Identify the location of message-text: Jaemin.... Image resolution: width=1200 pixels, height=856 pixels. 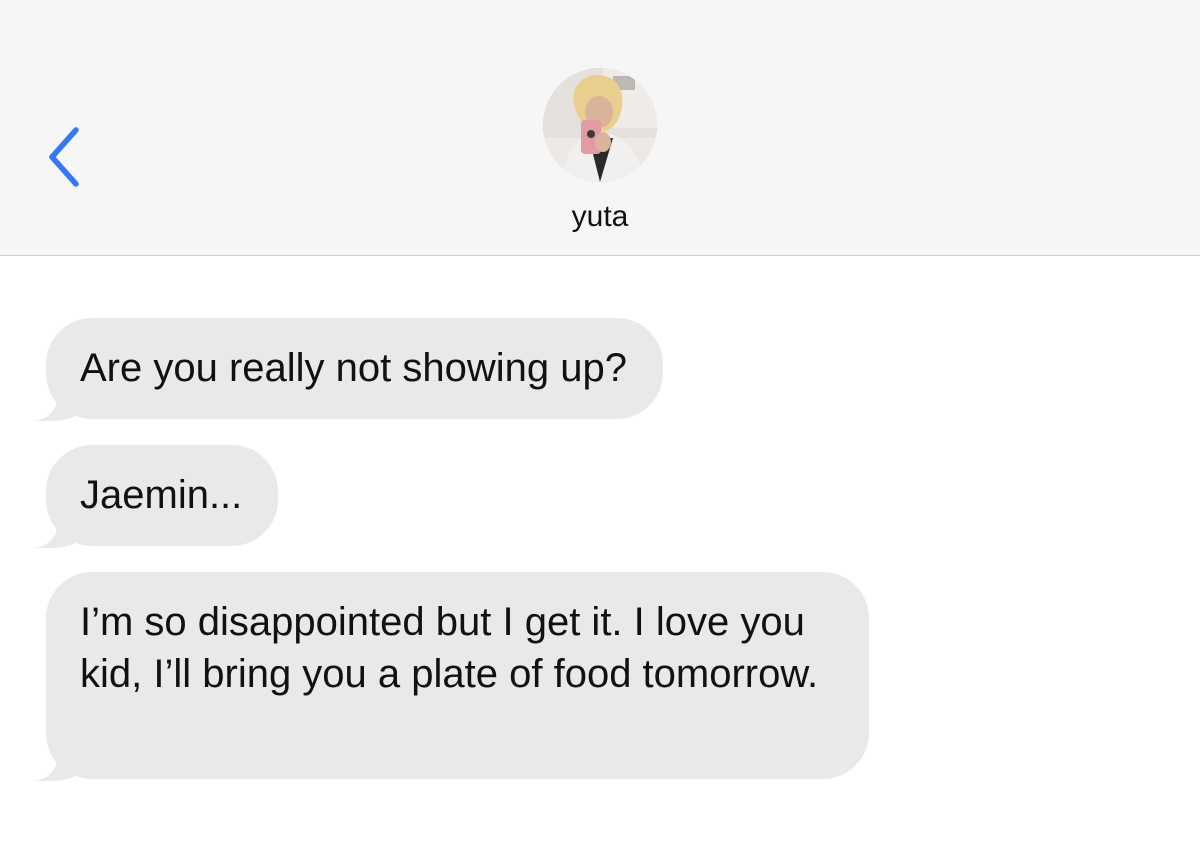
(161, 495).